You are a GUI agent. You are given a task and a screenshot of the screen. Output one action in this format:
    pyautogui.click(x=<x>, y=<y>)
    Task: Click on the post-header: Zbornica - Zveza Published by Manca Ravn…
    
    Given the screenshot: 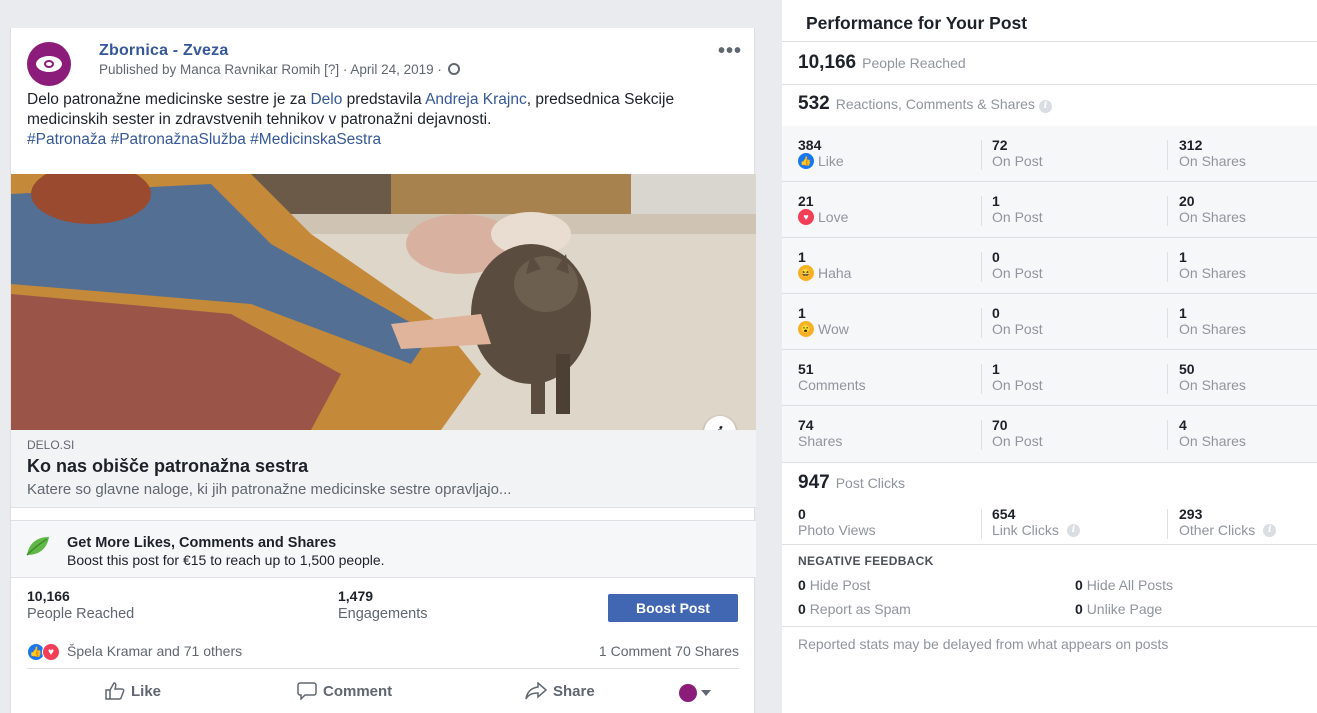 What is the action you would take?
    pyautogui.click(x=384, y=63)
    